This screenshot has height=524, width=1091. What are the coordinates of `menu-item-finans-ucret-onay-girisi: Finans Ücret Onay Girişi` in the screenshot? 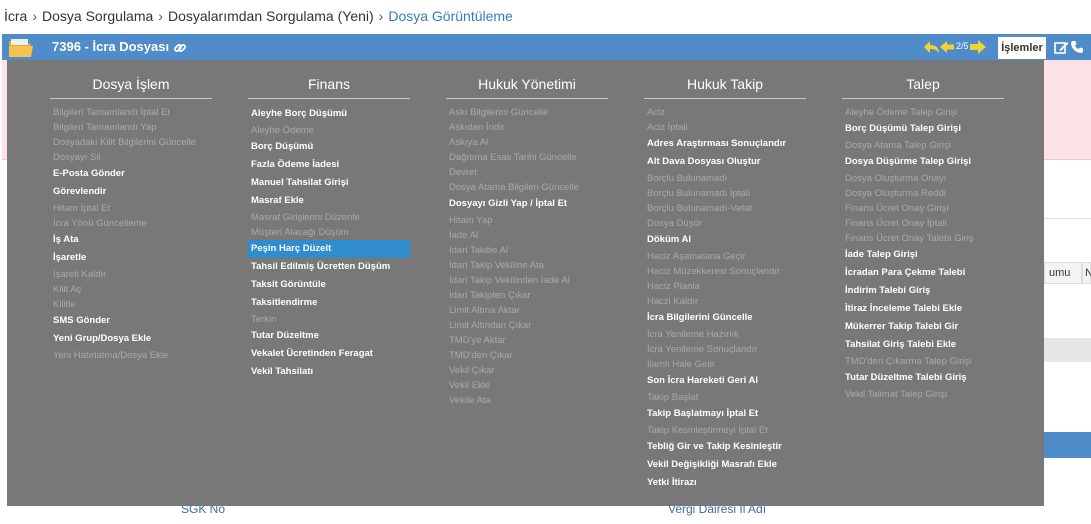 It's located at (897, 208).